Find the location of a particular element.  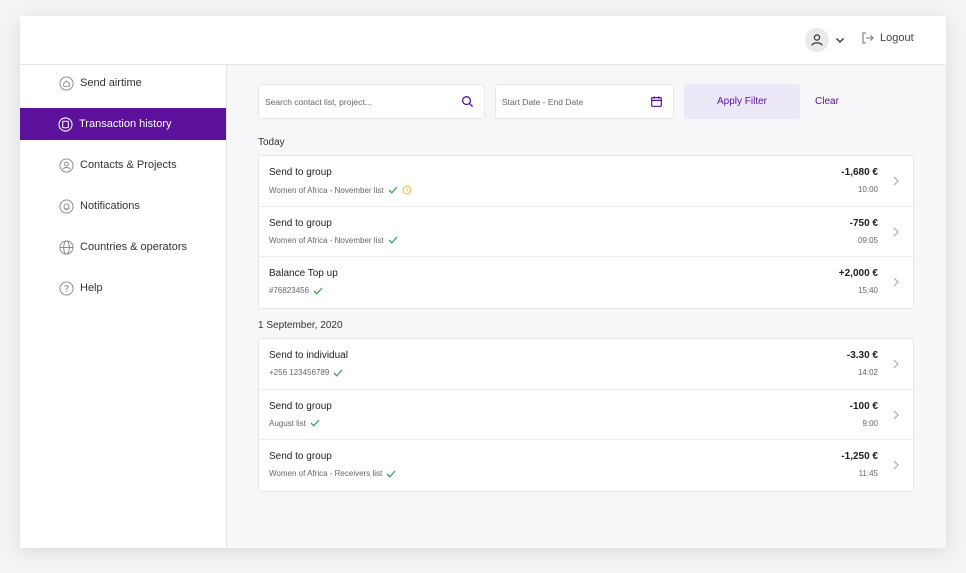

date-range-input: Start Date - End Date is located at coordinates (584, 101).